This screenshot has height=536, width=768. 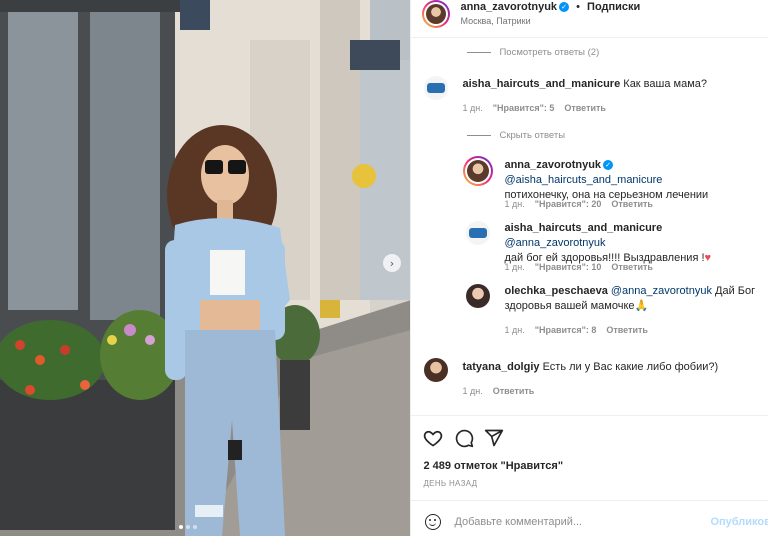 I want to click on like-heart-icon, so click(x=433, y=438).